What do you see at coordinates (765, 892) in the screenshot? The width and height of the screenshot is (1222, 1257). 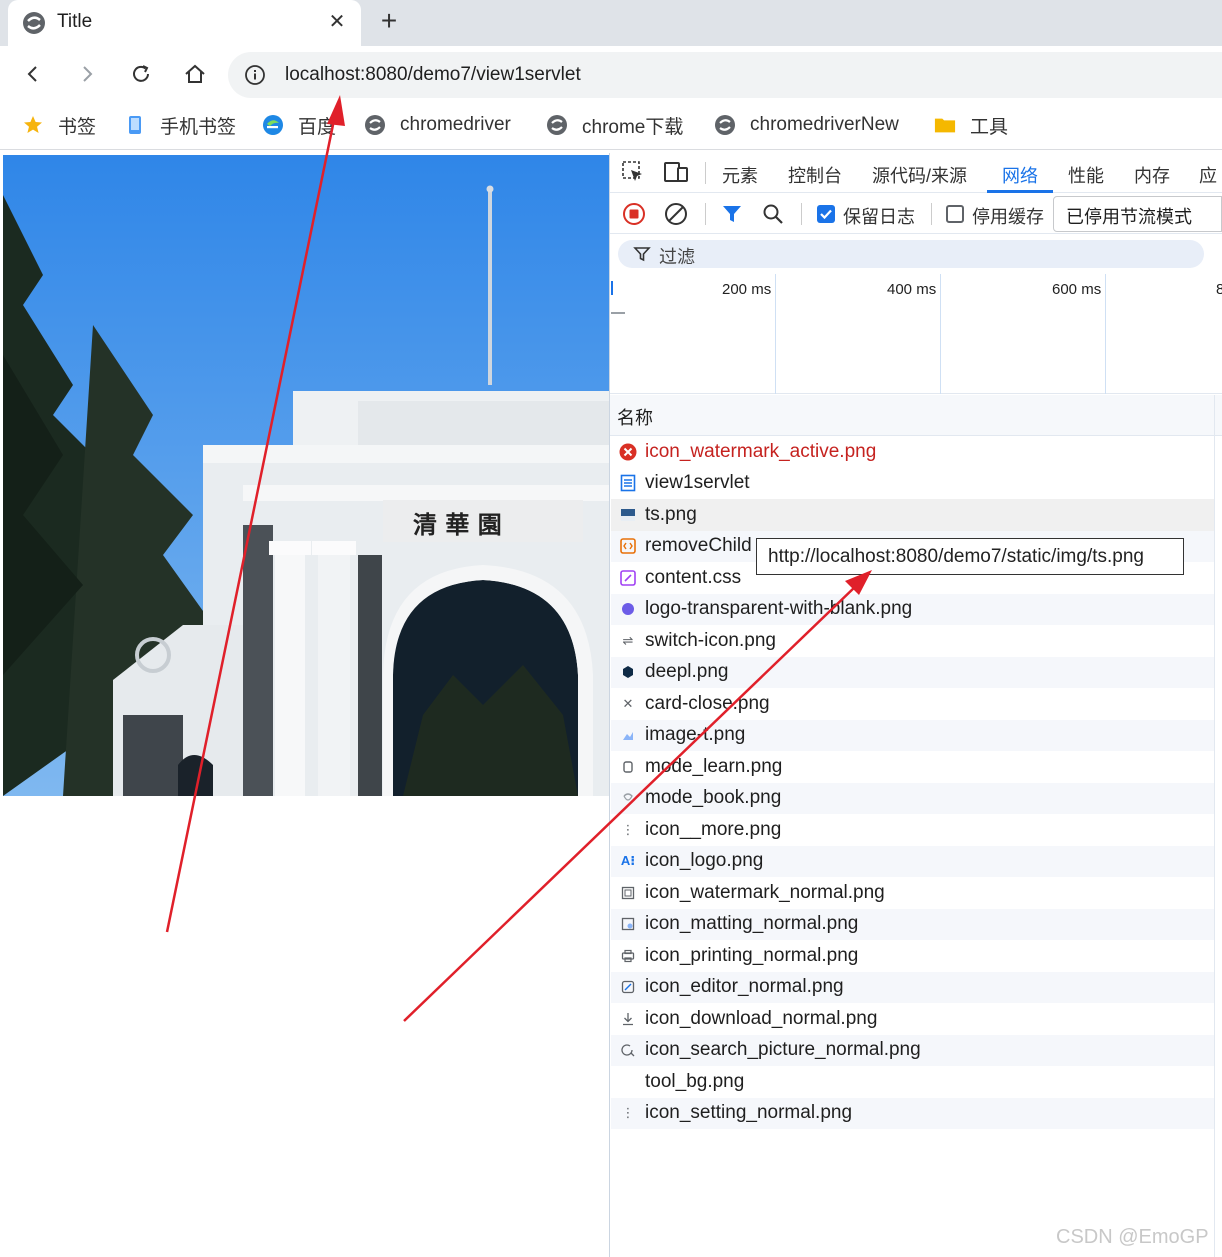 I see `request-name: icon_watermark_normal.png` at bounding box center [765, 892].